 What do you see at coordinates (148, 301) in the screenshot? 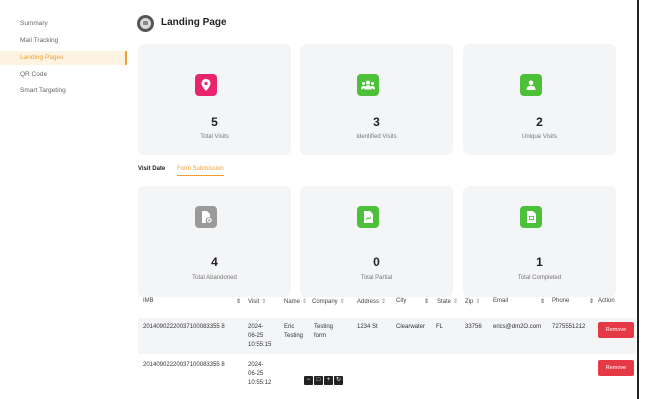
I see `column-header-imb: IMB` at bounding box center [148, 301].